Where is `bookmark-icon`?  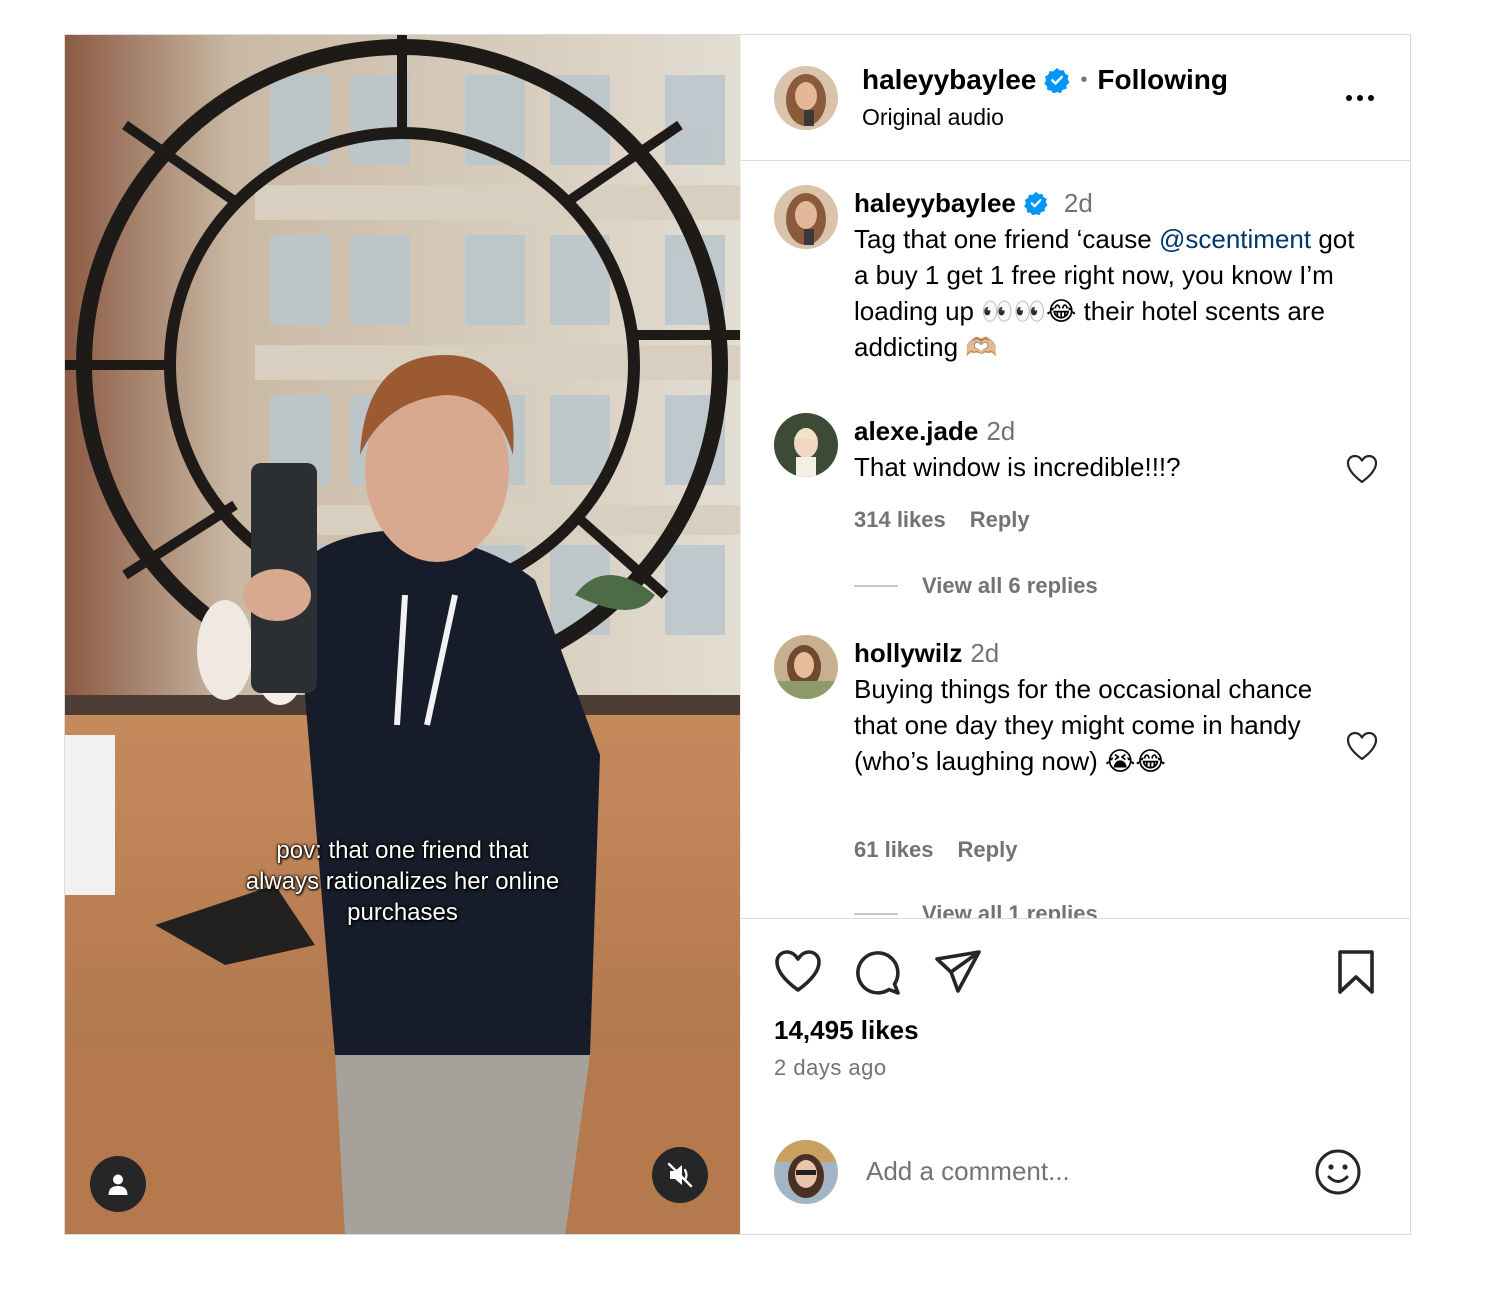 bookmark-icon is located at coordinates (1356, 972).